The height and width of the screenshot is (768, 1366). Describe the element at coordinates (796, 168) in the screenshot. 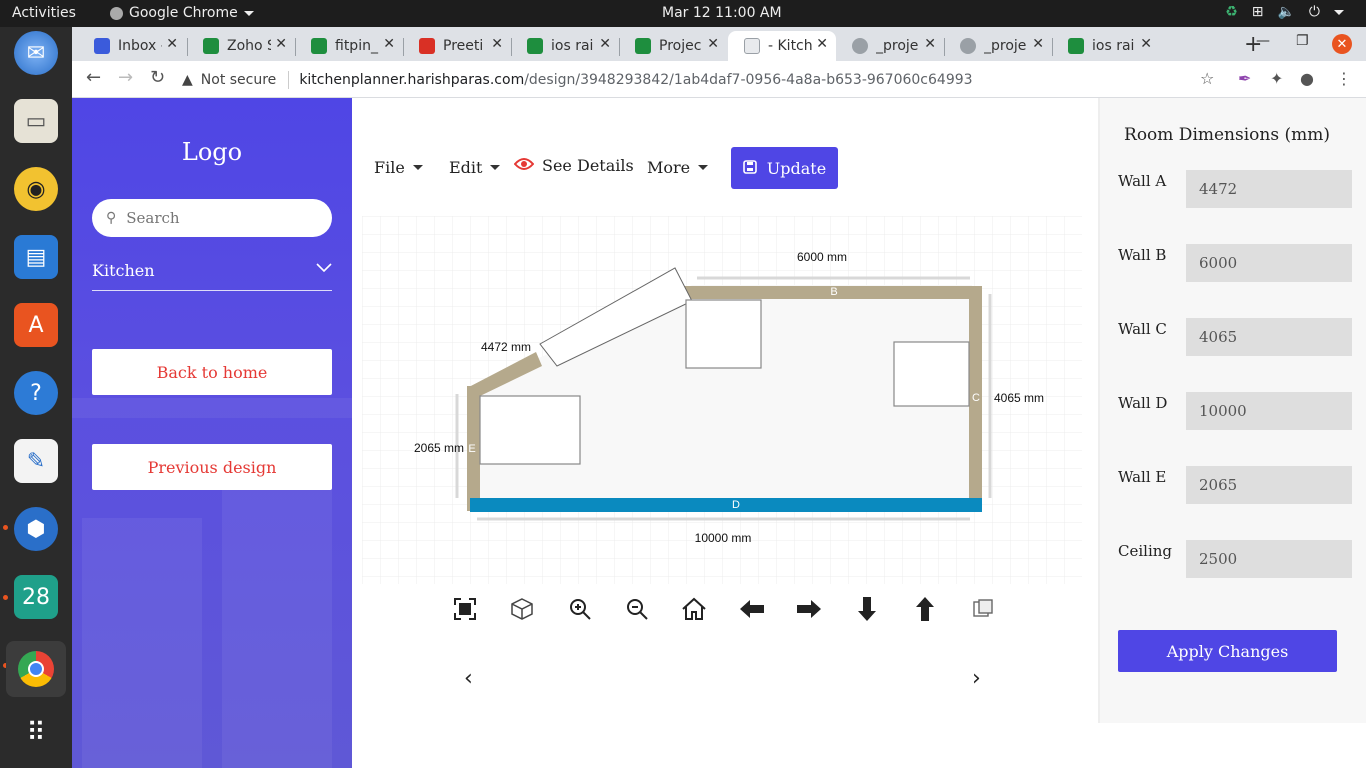

I see `update-label: Update` at that location.